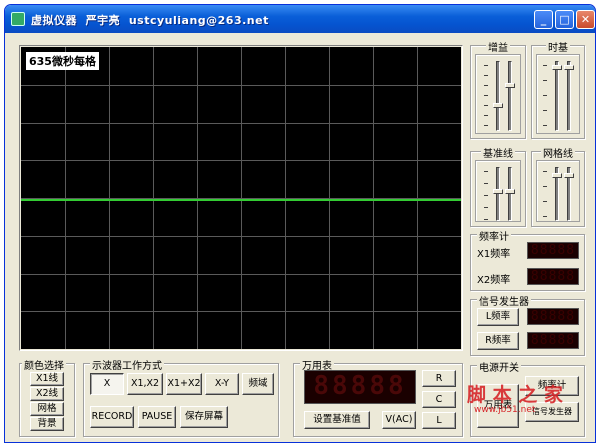 Image resolution: width=600 pixels, height=447 pixels. I want to click on timebase-slider, so click(558, 94).